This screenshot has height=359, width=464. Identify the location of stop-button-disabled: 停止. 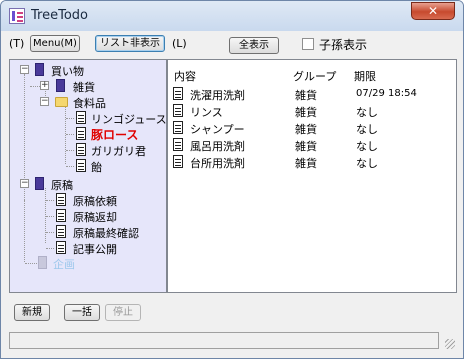
(123, 312).